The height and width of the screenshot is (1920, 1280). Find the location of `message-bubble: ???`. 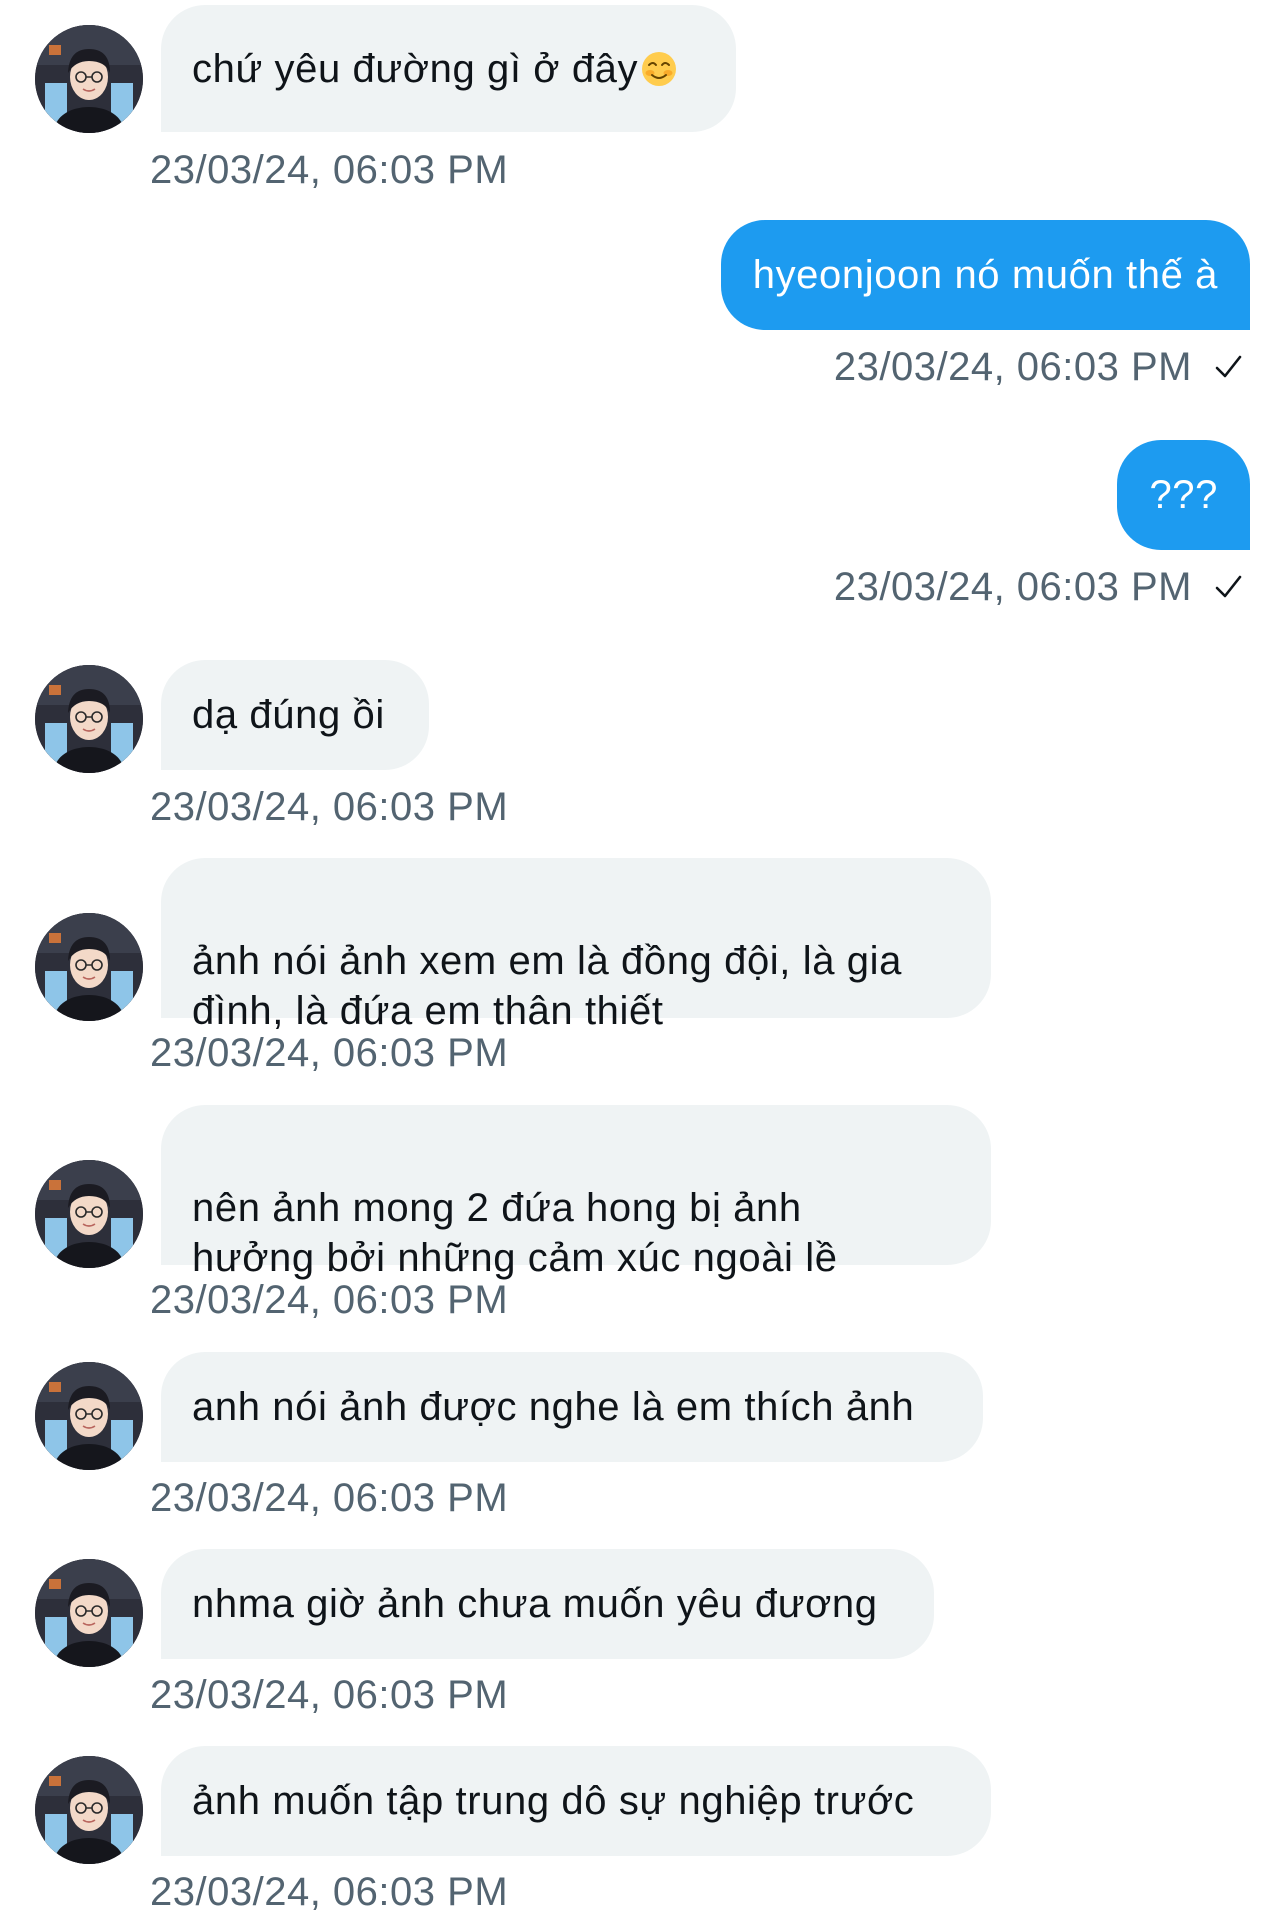

message-bubble: ??? is located at coordinates (1183, 495).